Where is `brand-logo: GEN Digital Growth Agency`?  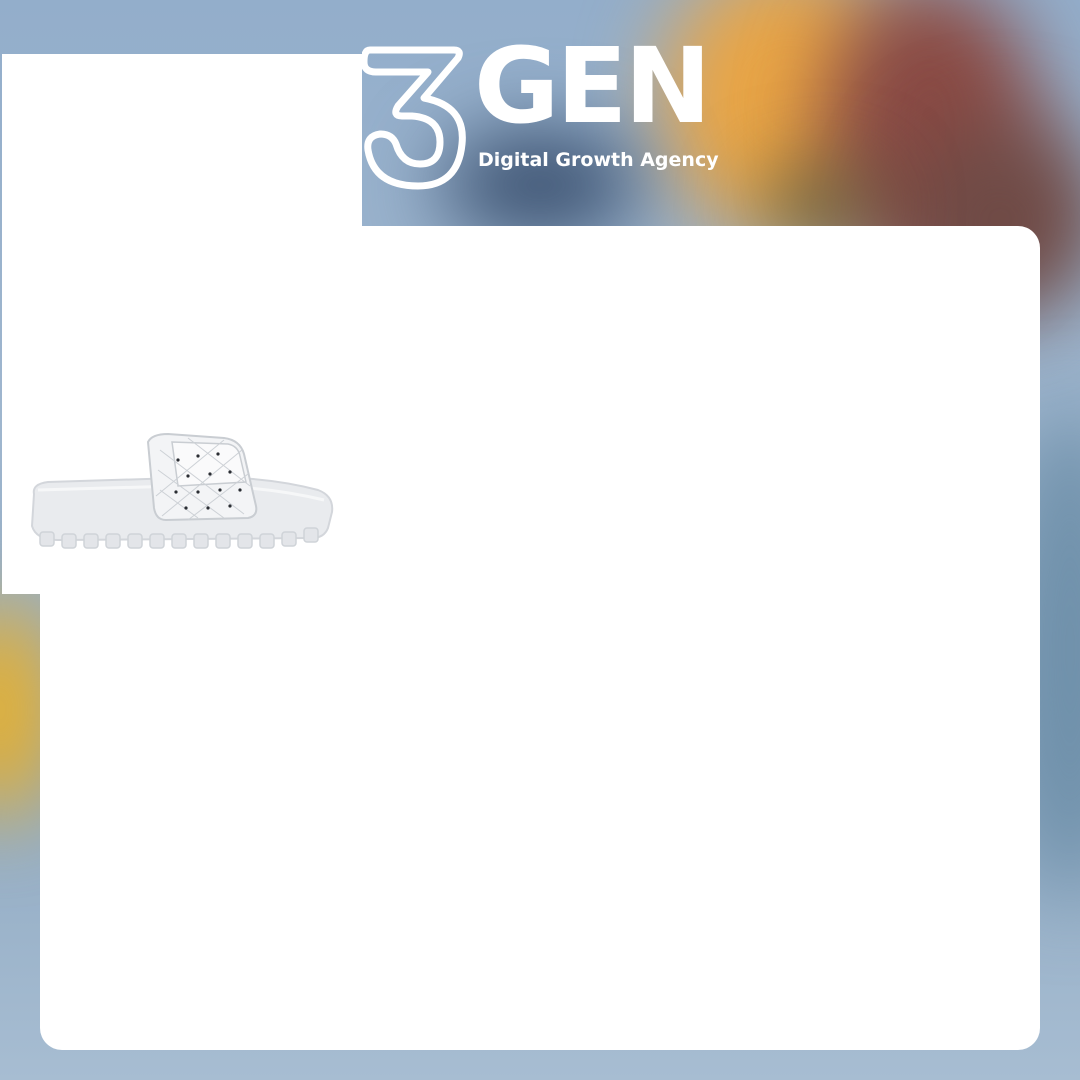 brand-logo: GEN Digital Growth Agency is located at coordinates (547, 112).